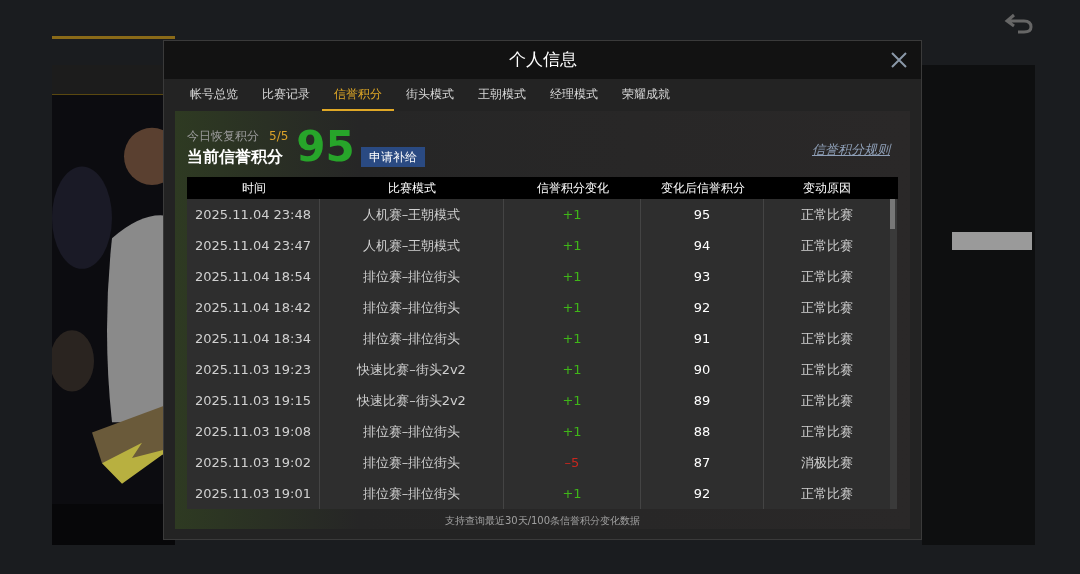 This screenshot has height=574, width=1080. What do you see at coordinates (235, 157) in the screenshot?
I see `score-label: 当前信誉积分` at bounding box center [235, 157].